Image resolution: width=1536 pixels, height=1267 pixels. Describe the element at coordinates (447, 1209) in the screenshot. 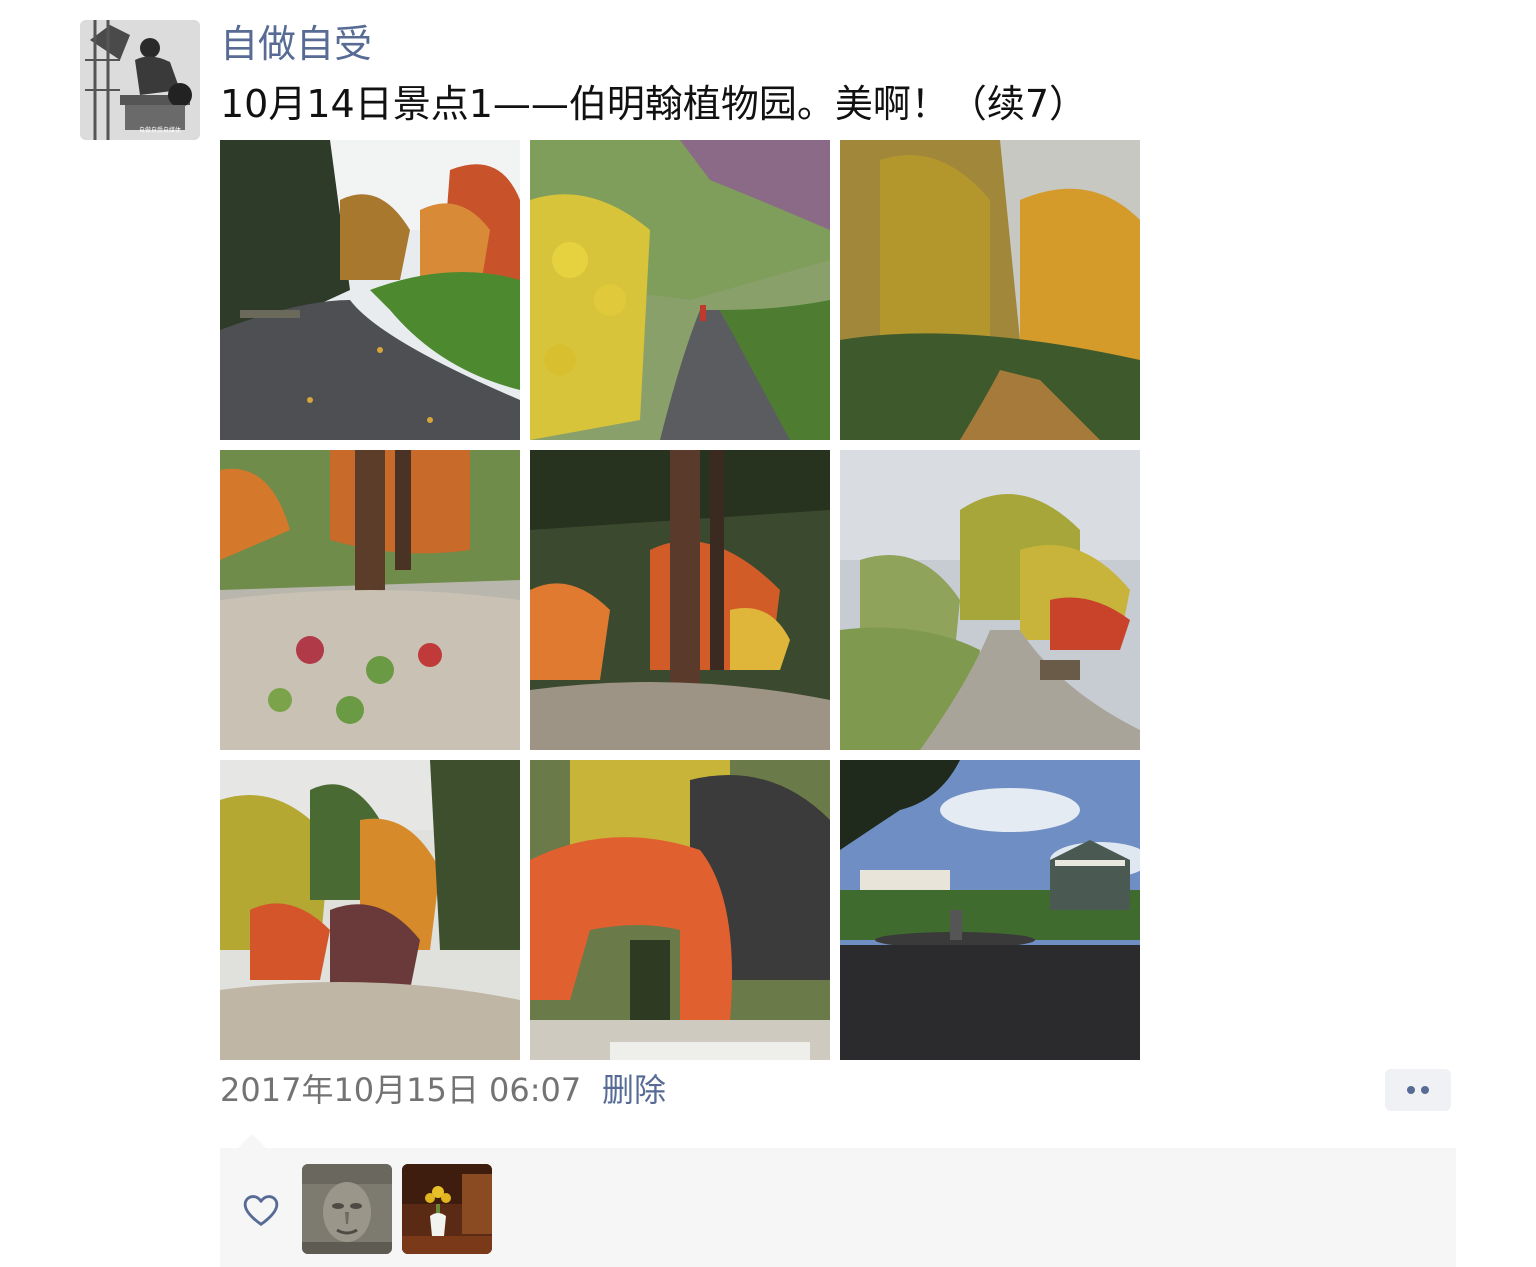

I see `liker-avatar-flower-vase` at that location.